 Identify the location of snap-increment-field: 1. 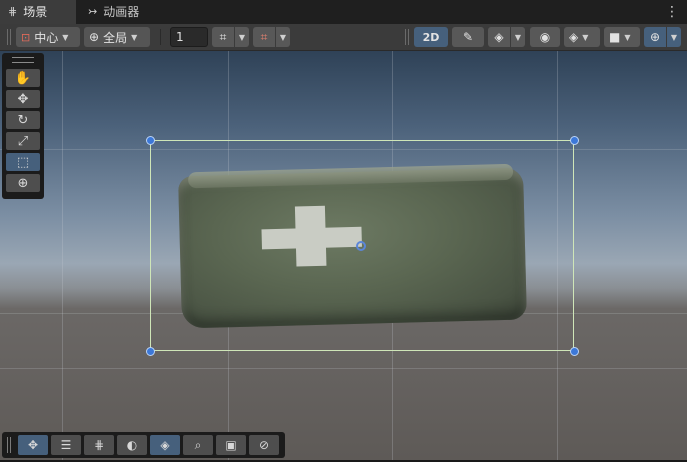
(189, 37).